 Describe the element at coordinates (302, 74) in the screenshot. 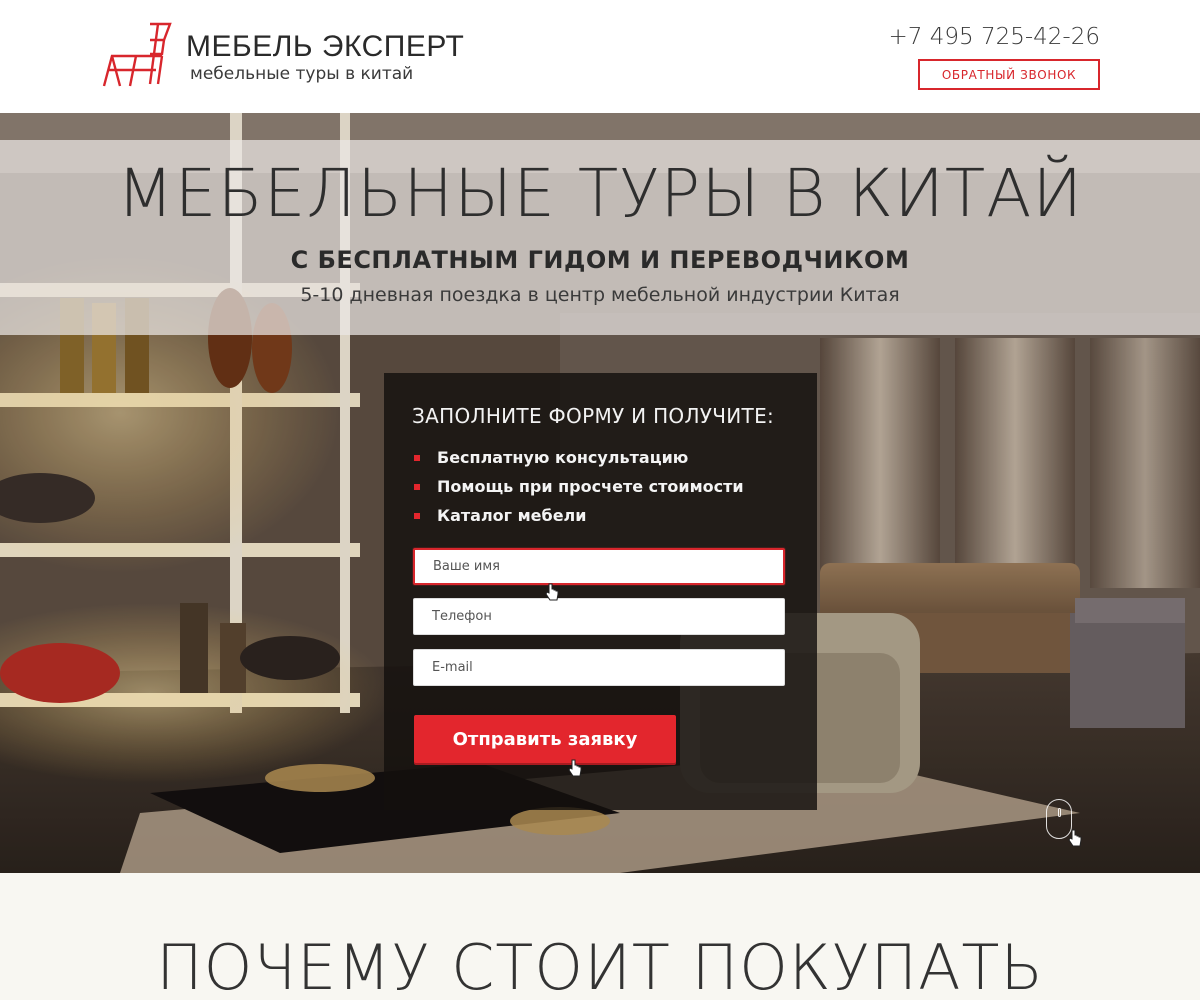

I see `logo-subtitle: мебельные туры в китай` at that location.